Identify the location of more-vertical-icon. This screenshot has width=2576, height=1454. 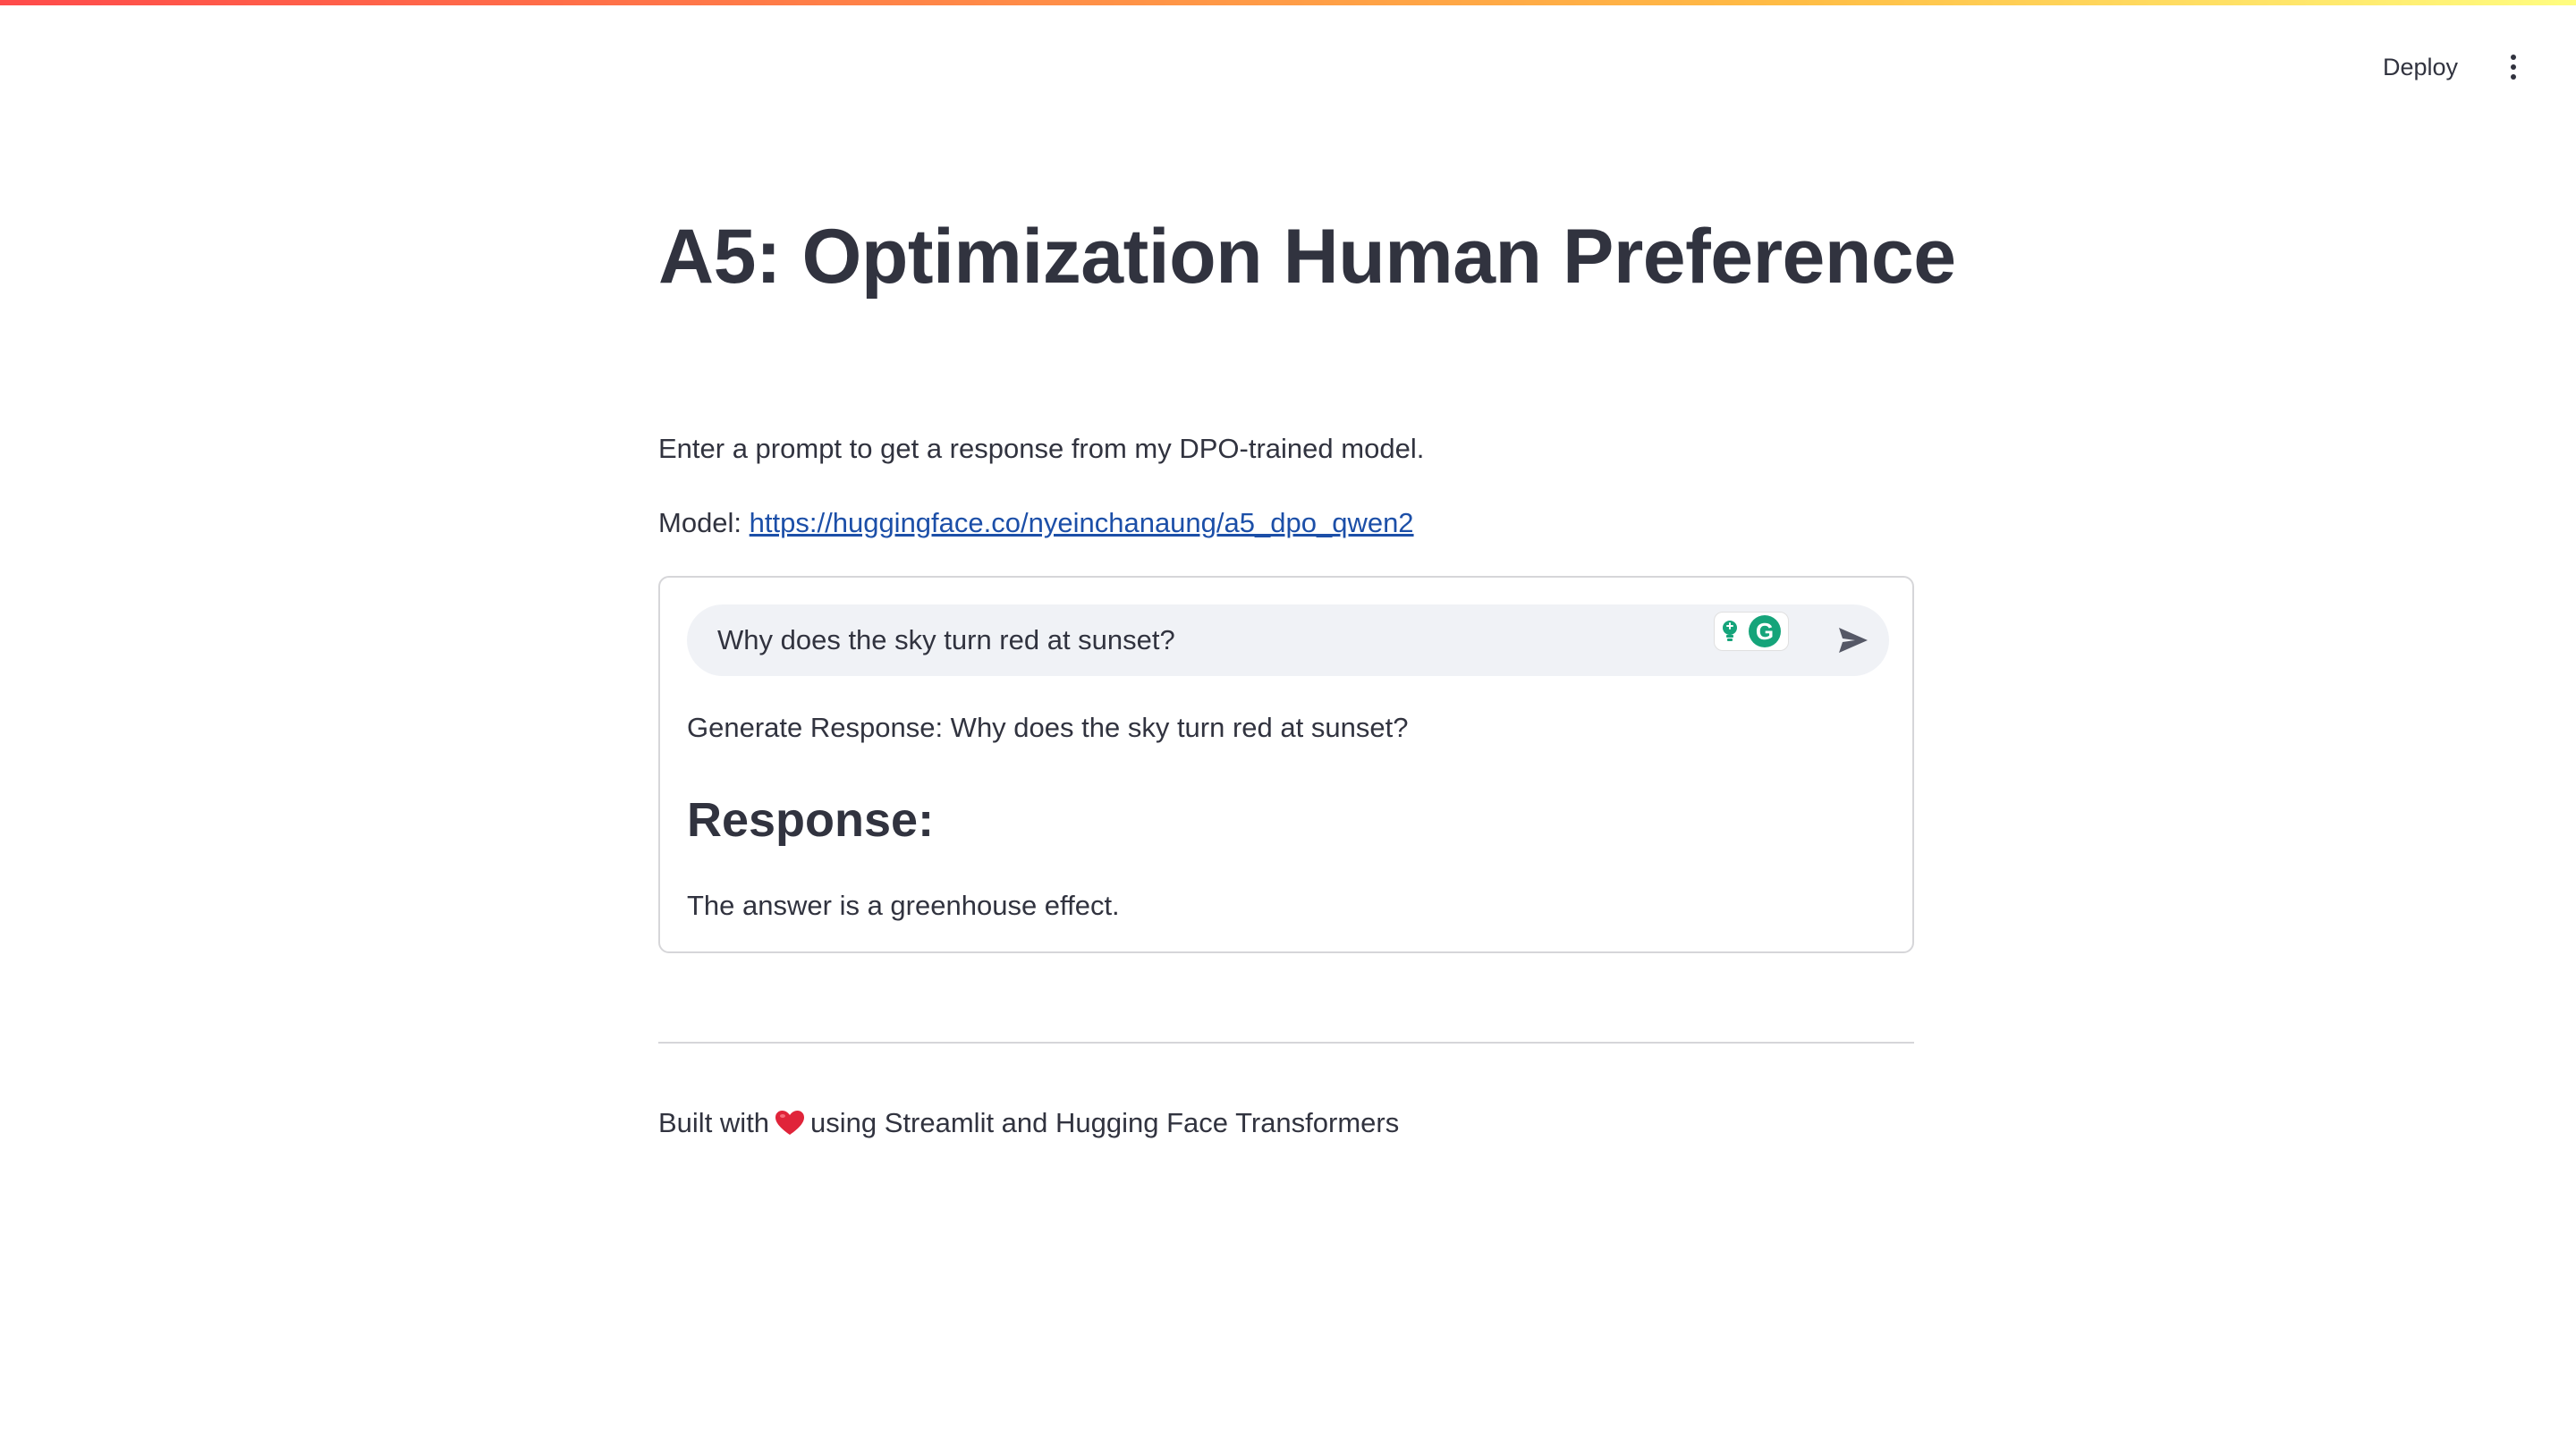
(2513, 67).